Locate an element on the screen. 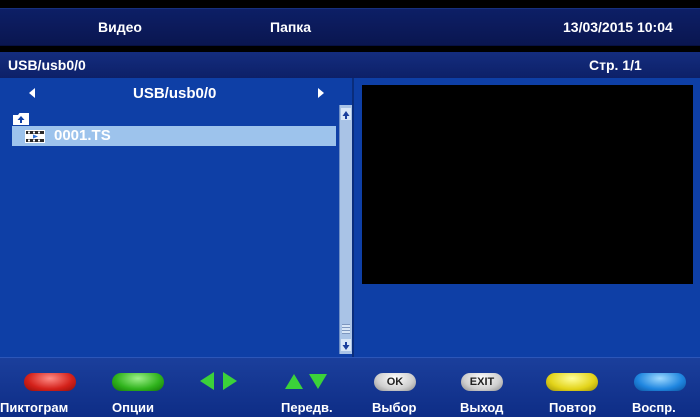 The height and width of the screenshot is (417, 700). blue-key-button is located at coordinates (660, 382).